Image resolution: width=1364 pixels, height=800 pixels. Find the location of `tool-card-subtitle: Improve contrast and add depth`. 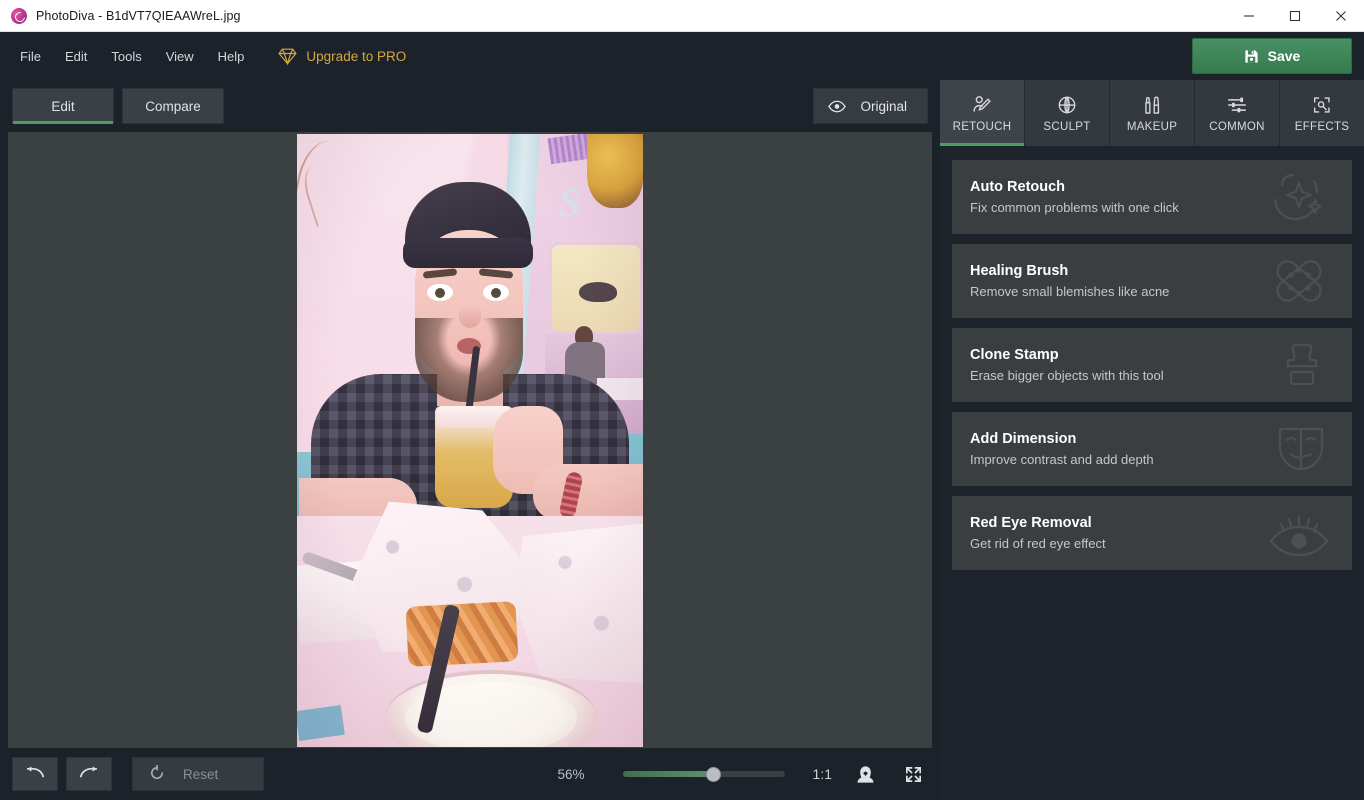

tool-card-subtitle: Improve contrast and add depth is located at coordinates (1062, 459).